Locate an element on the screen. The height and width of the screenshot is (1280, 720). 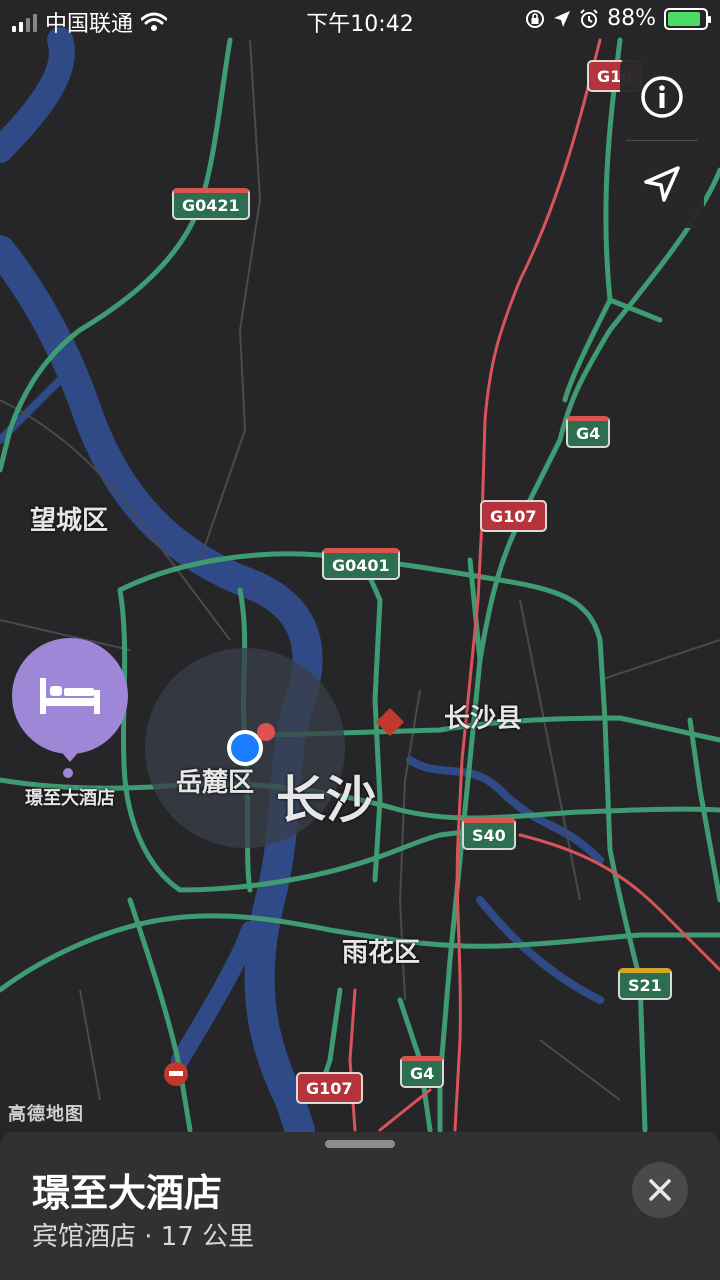
bed-icon is located at coordinates (70, 696).